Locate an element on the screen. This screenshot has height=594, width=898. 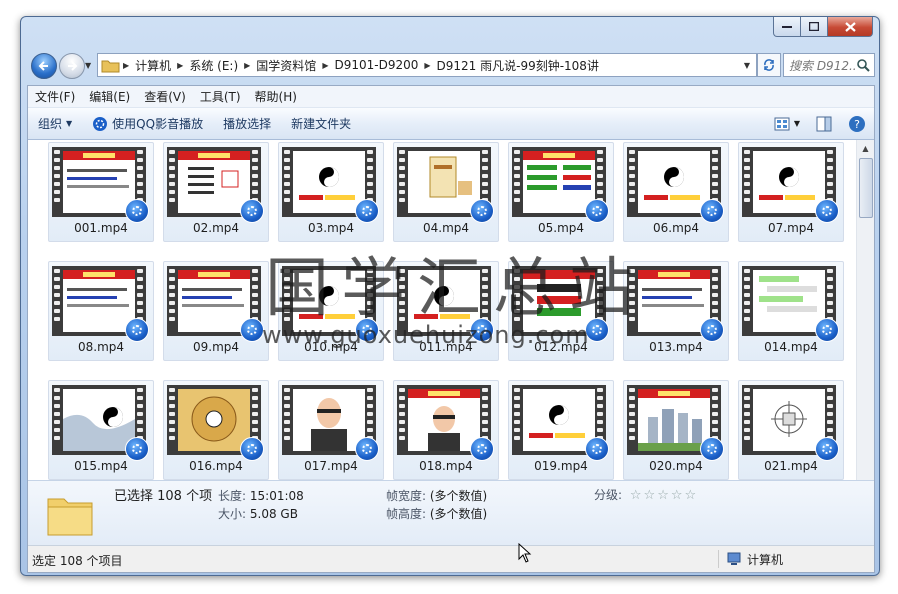
file-name: 06.mp4 is located at coordinates (676, 228).